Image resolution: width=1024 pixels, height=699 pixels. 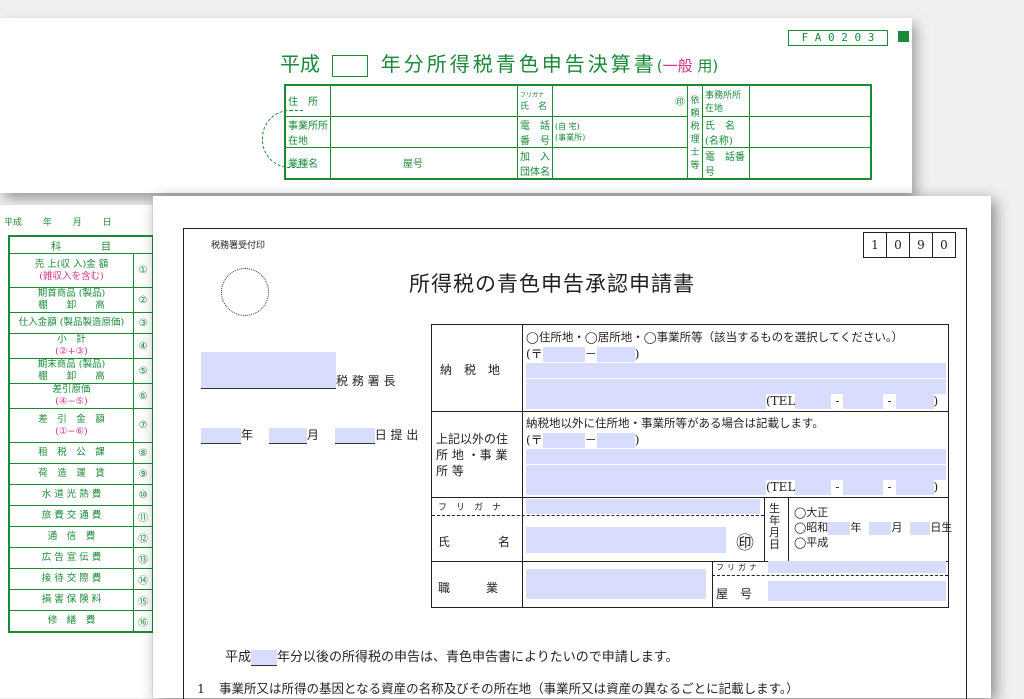 I want to click on stamp-circle, so click(x=245, y=292).